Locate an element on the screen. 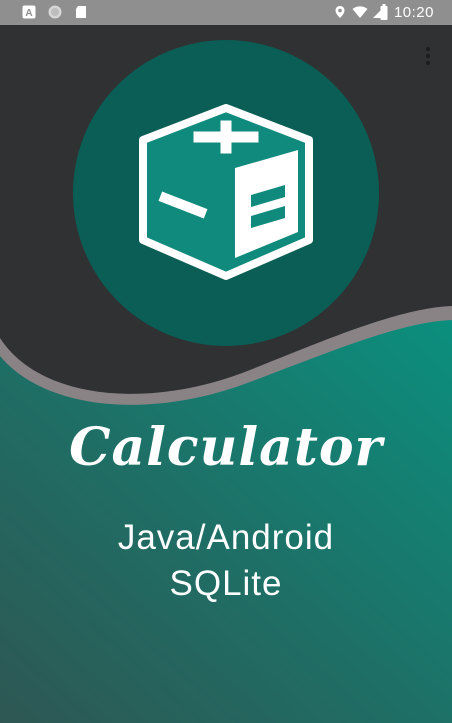 This screenshot has height=723, width=452. more-vert-icon is located at coordinates (428, 56).